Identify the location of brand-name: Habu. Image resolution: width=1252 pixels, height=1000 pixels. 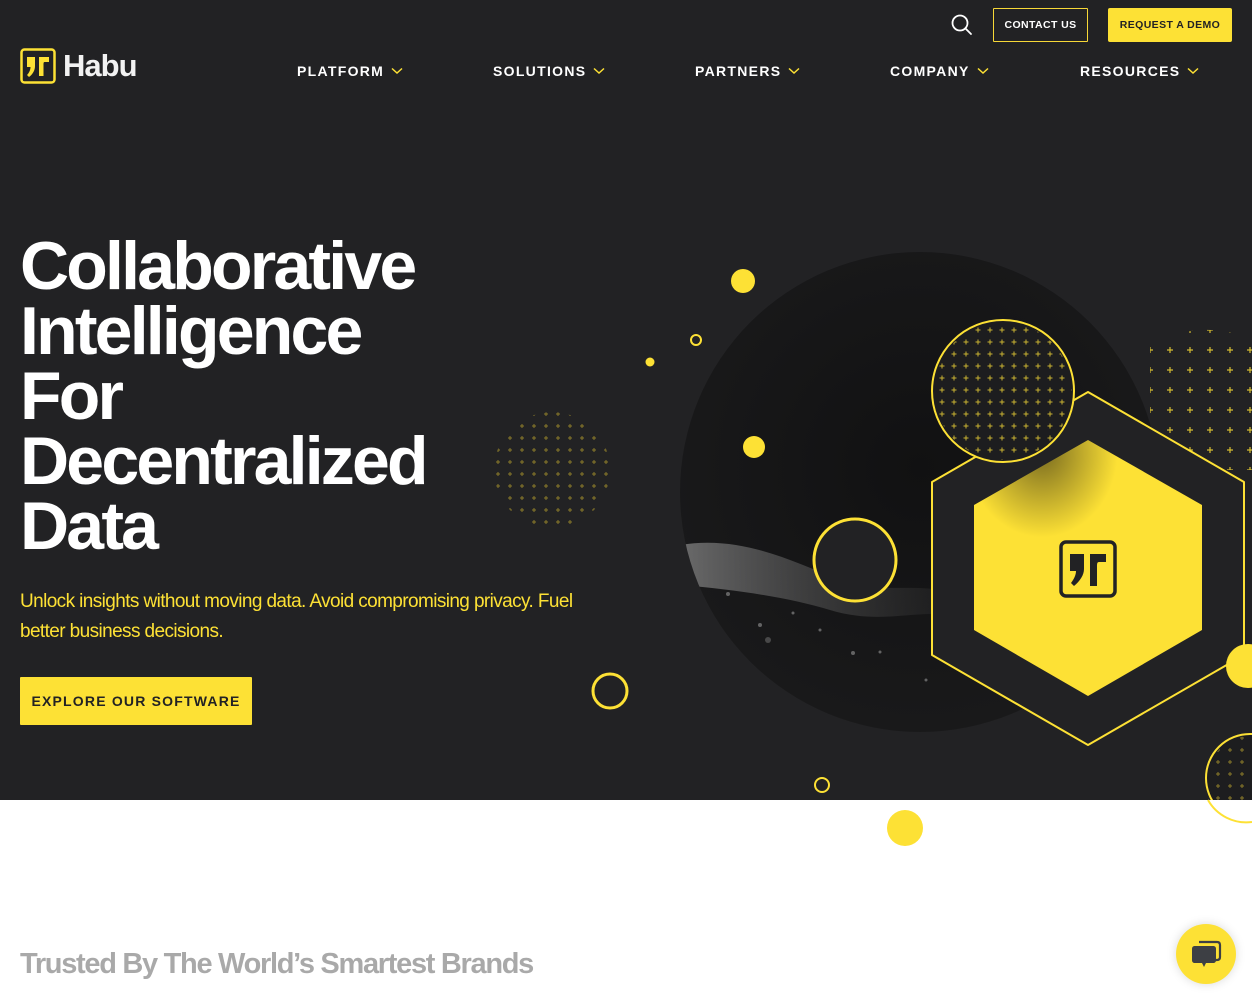
(100, 65).